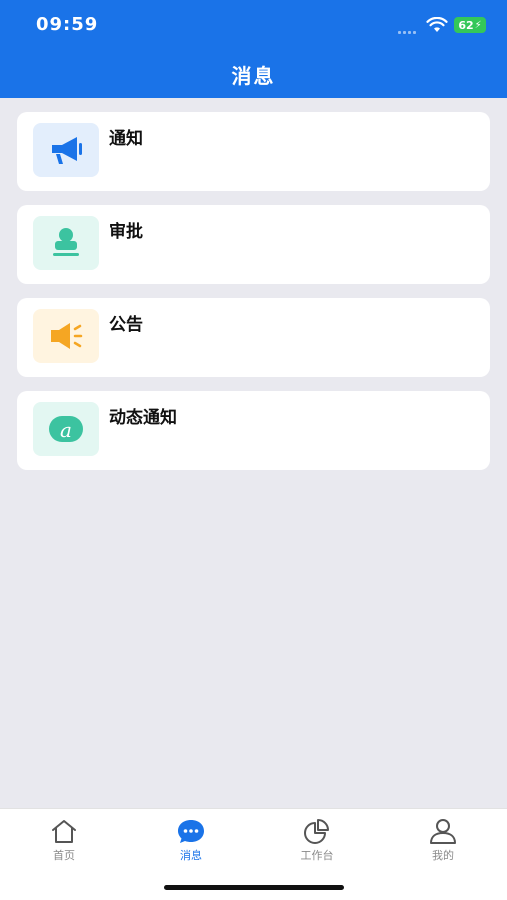 The height and width of the screenshot is (900, 507). Describe the element at coordinates (254, 887) in the screenshot. I see `home-indicator` at that location.